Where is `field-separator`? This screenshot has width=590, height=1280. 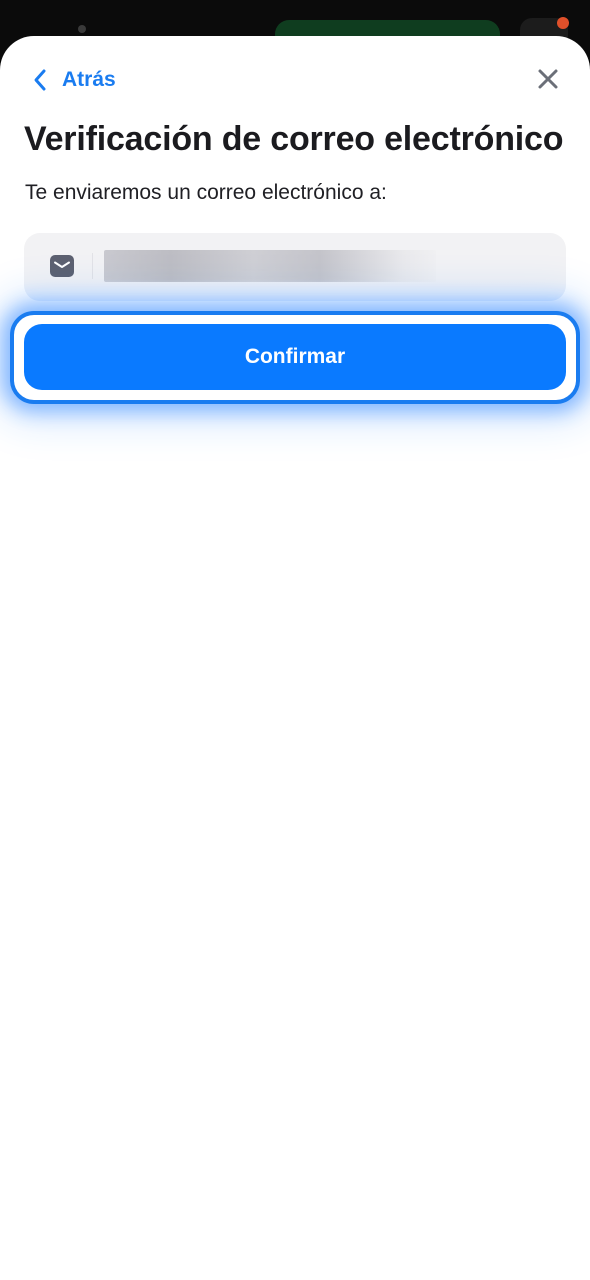
field-separator is located at coordinates (92, 266).